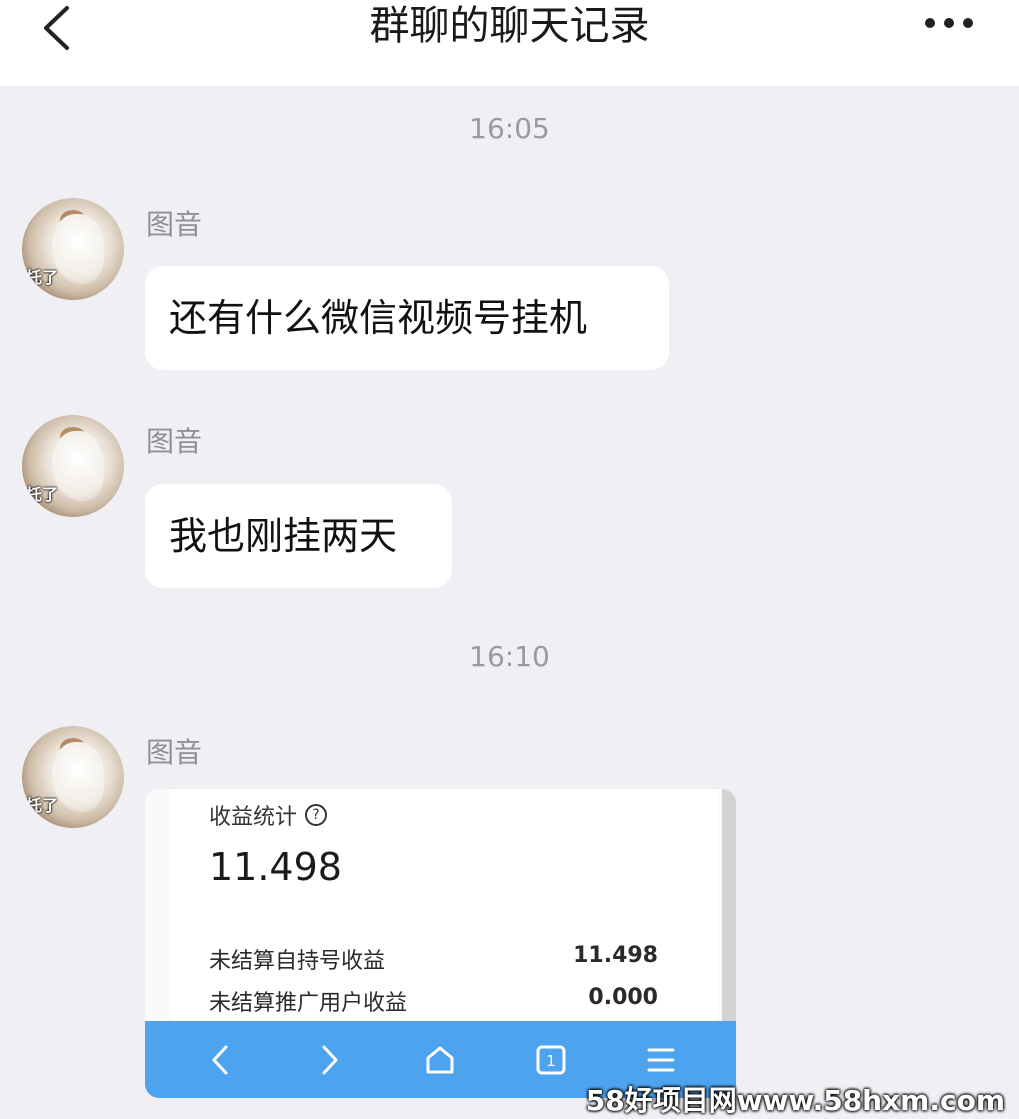 This screenshot has height=1119, width=1019. I want to click on tabs-icon: 1, so click(551, 1059).